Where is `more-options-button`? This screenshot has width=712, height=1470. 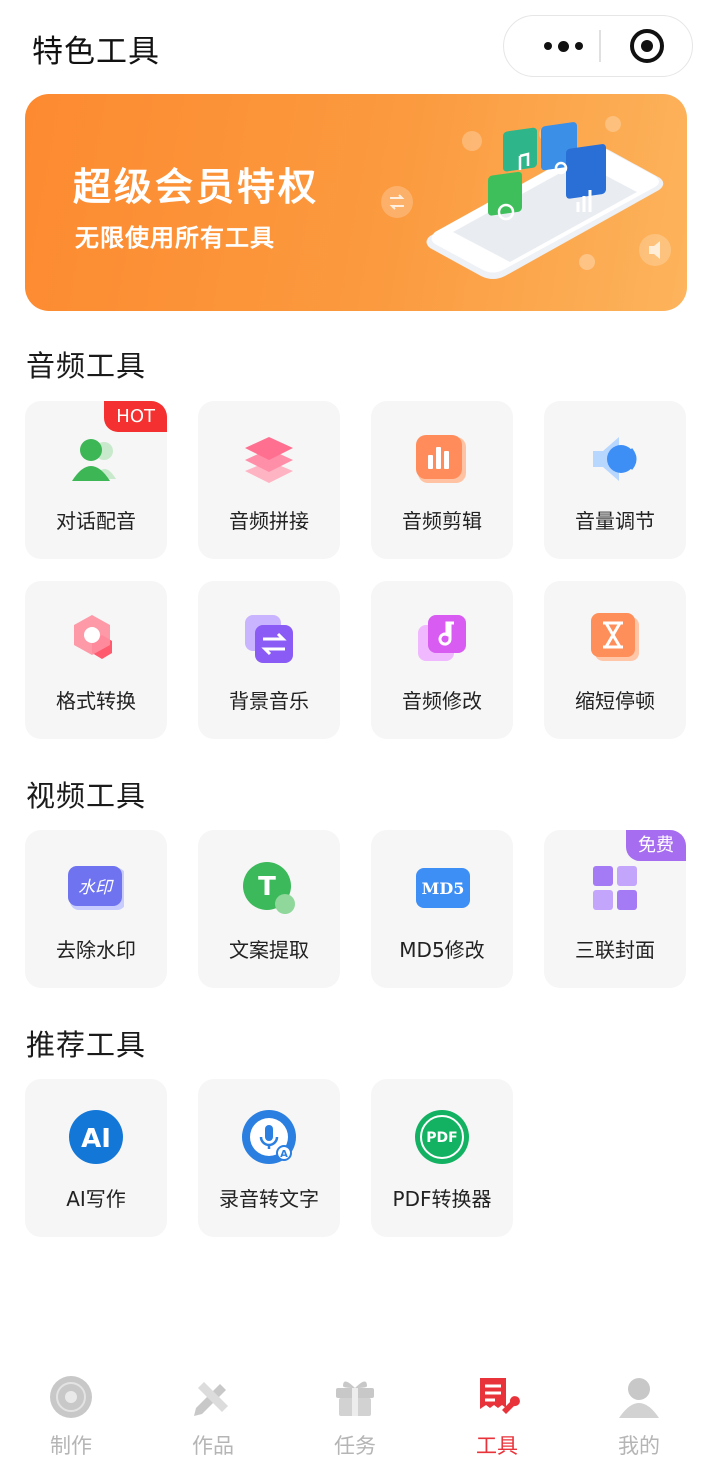
more-options-button is located at coordinates (563, 46).